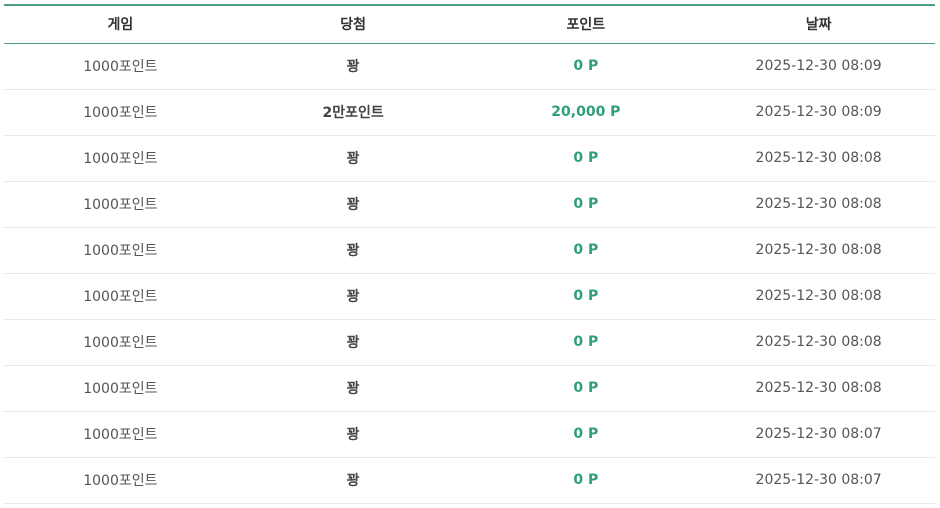  I want to click on header-row: 게임 당첨 포인트 날짜, so click(469, 24).